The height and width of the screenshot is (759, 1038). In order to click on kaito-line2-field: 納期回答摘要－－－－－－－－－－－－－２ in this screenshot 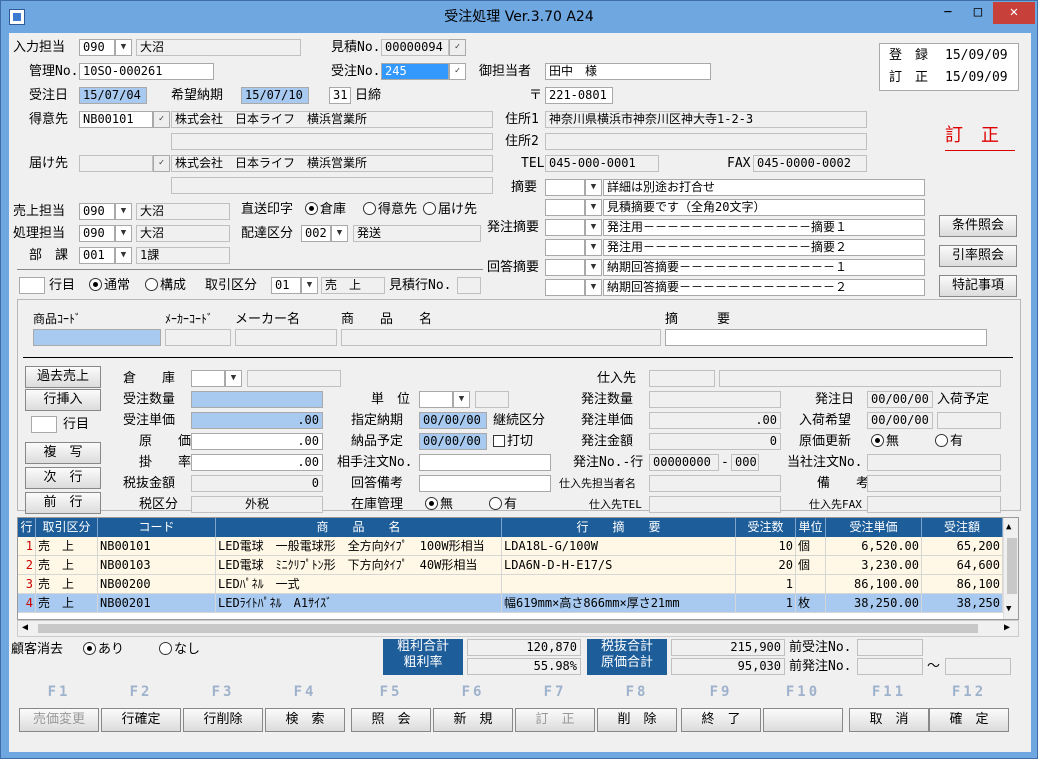, I will do `click(764, 287)`.